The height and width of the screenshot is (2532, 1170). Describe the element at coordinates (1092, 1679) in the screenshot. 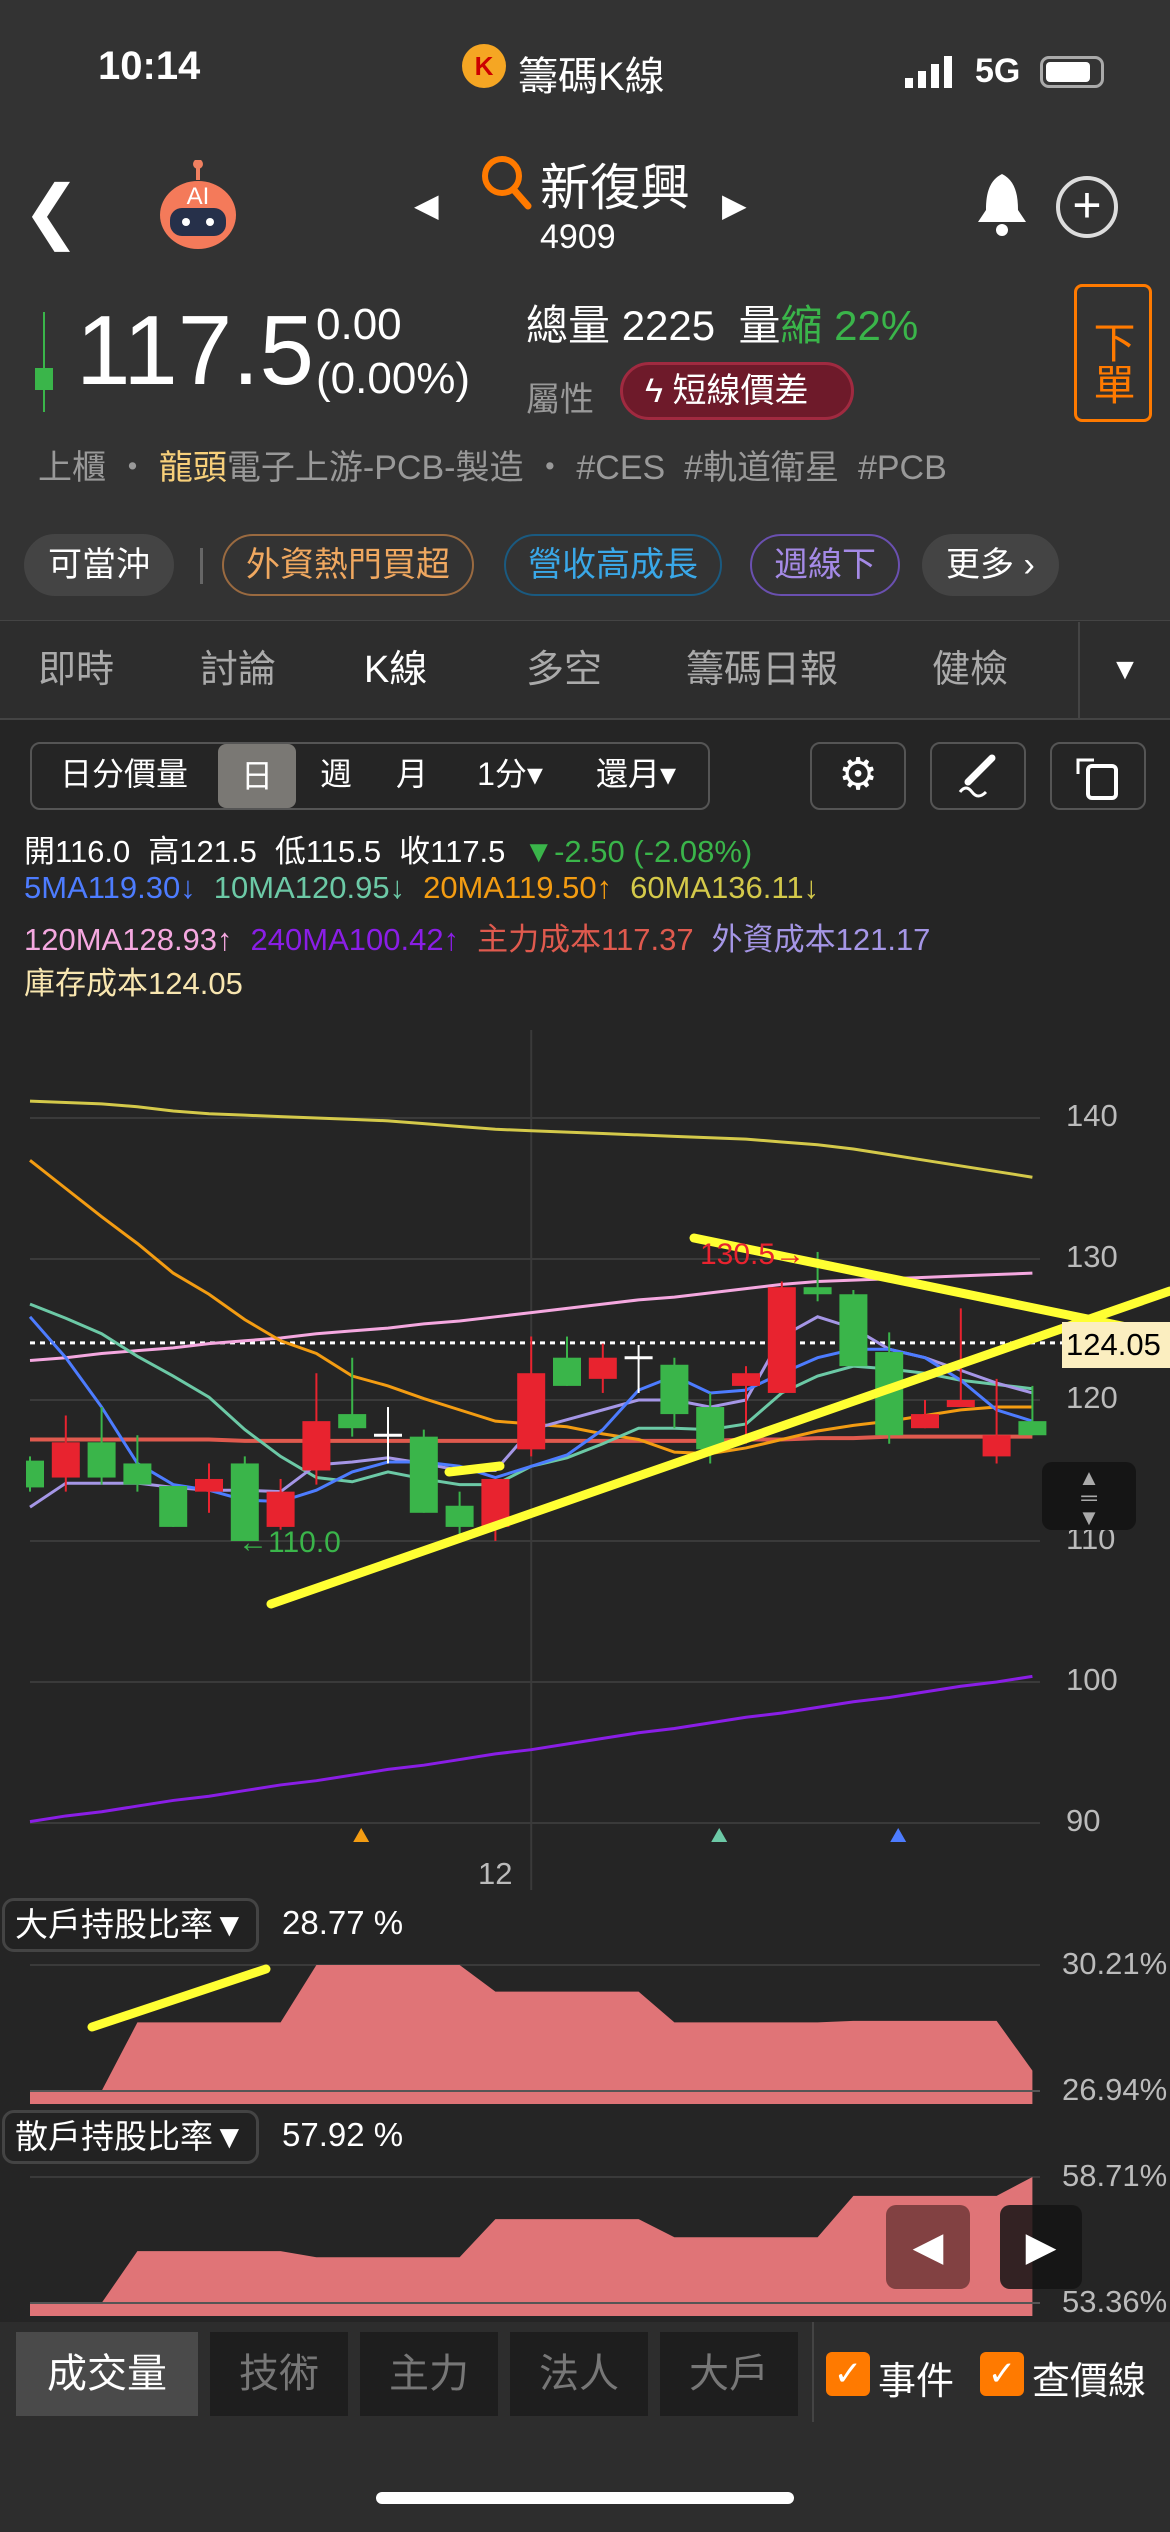

I see `y-tick-label: 100` at that location.